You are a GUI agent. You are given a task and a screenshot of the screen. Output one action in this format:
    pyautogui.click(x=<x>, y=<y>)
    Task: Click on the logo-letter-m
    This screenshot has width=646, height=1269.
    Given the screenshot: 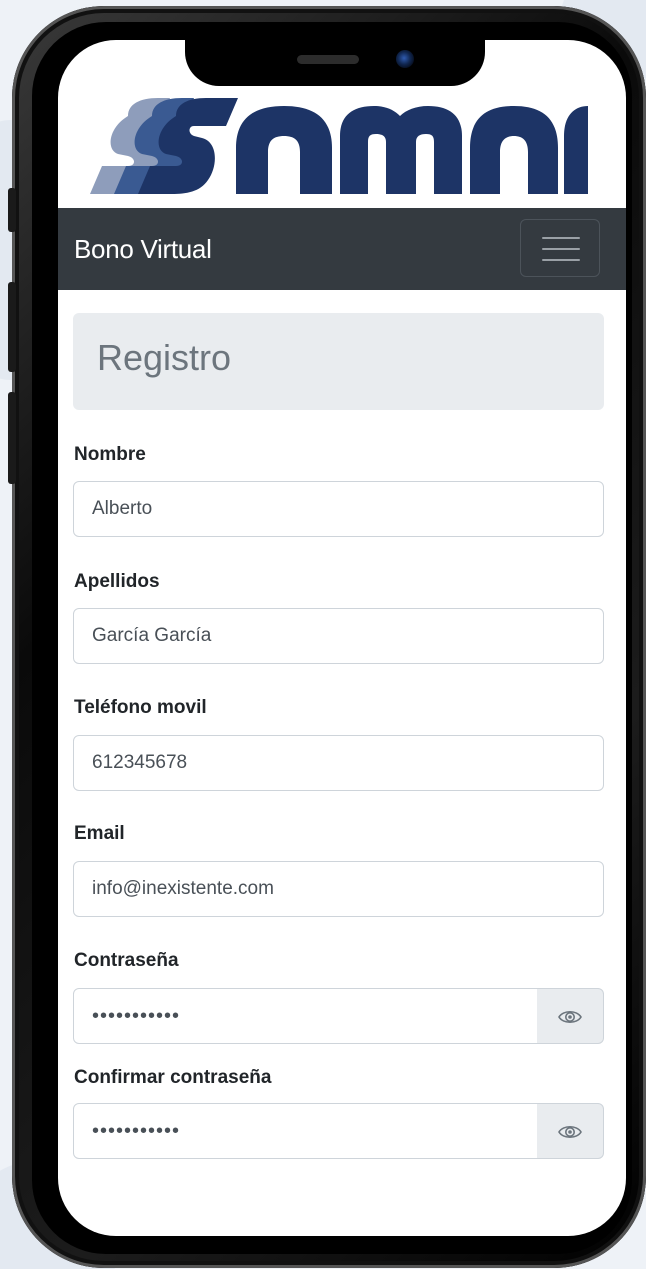 What is the action you would take?
    pyautogui.click(x=401, y=150)
    